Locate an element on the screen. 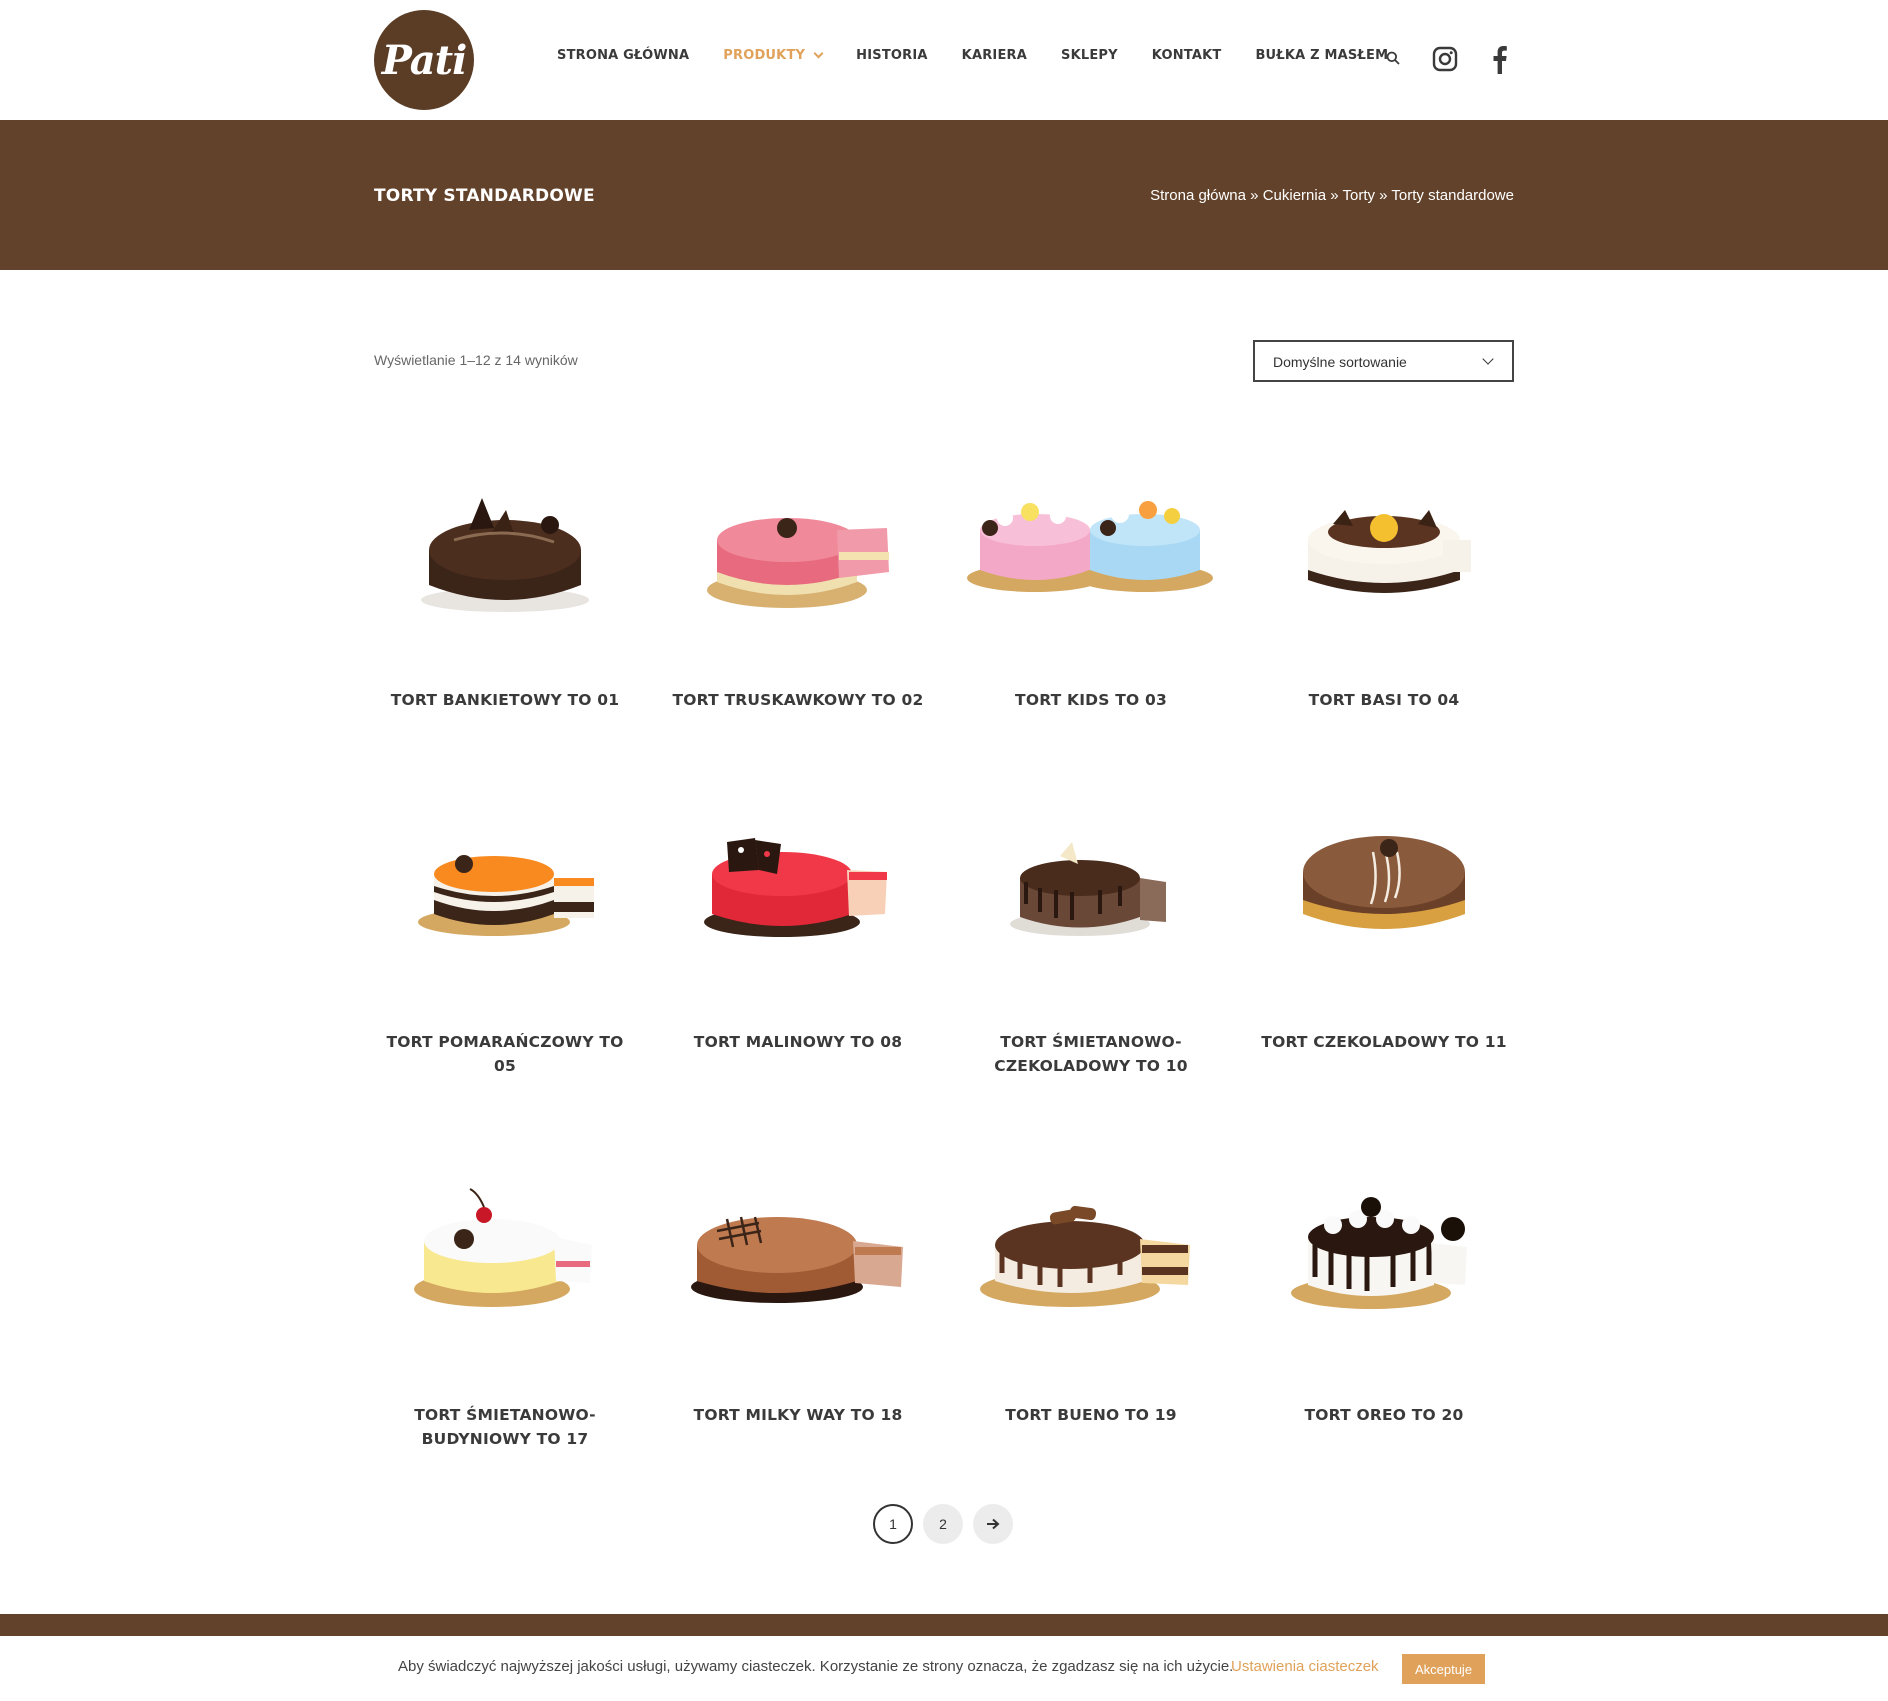 This screenshot has width=1888, height=1701. result-count: Wyświetlanie 1–12 z 14 wyników is located at coordinates (476, 360).